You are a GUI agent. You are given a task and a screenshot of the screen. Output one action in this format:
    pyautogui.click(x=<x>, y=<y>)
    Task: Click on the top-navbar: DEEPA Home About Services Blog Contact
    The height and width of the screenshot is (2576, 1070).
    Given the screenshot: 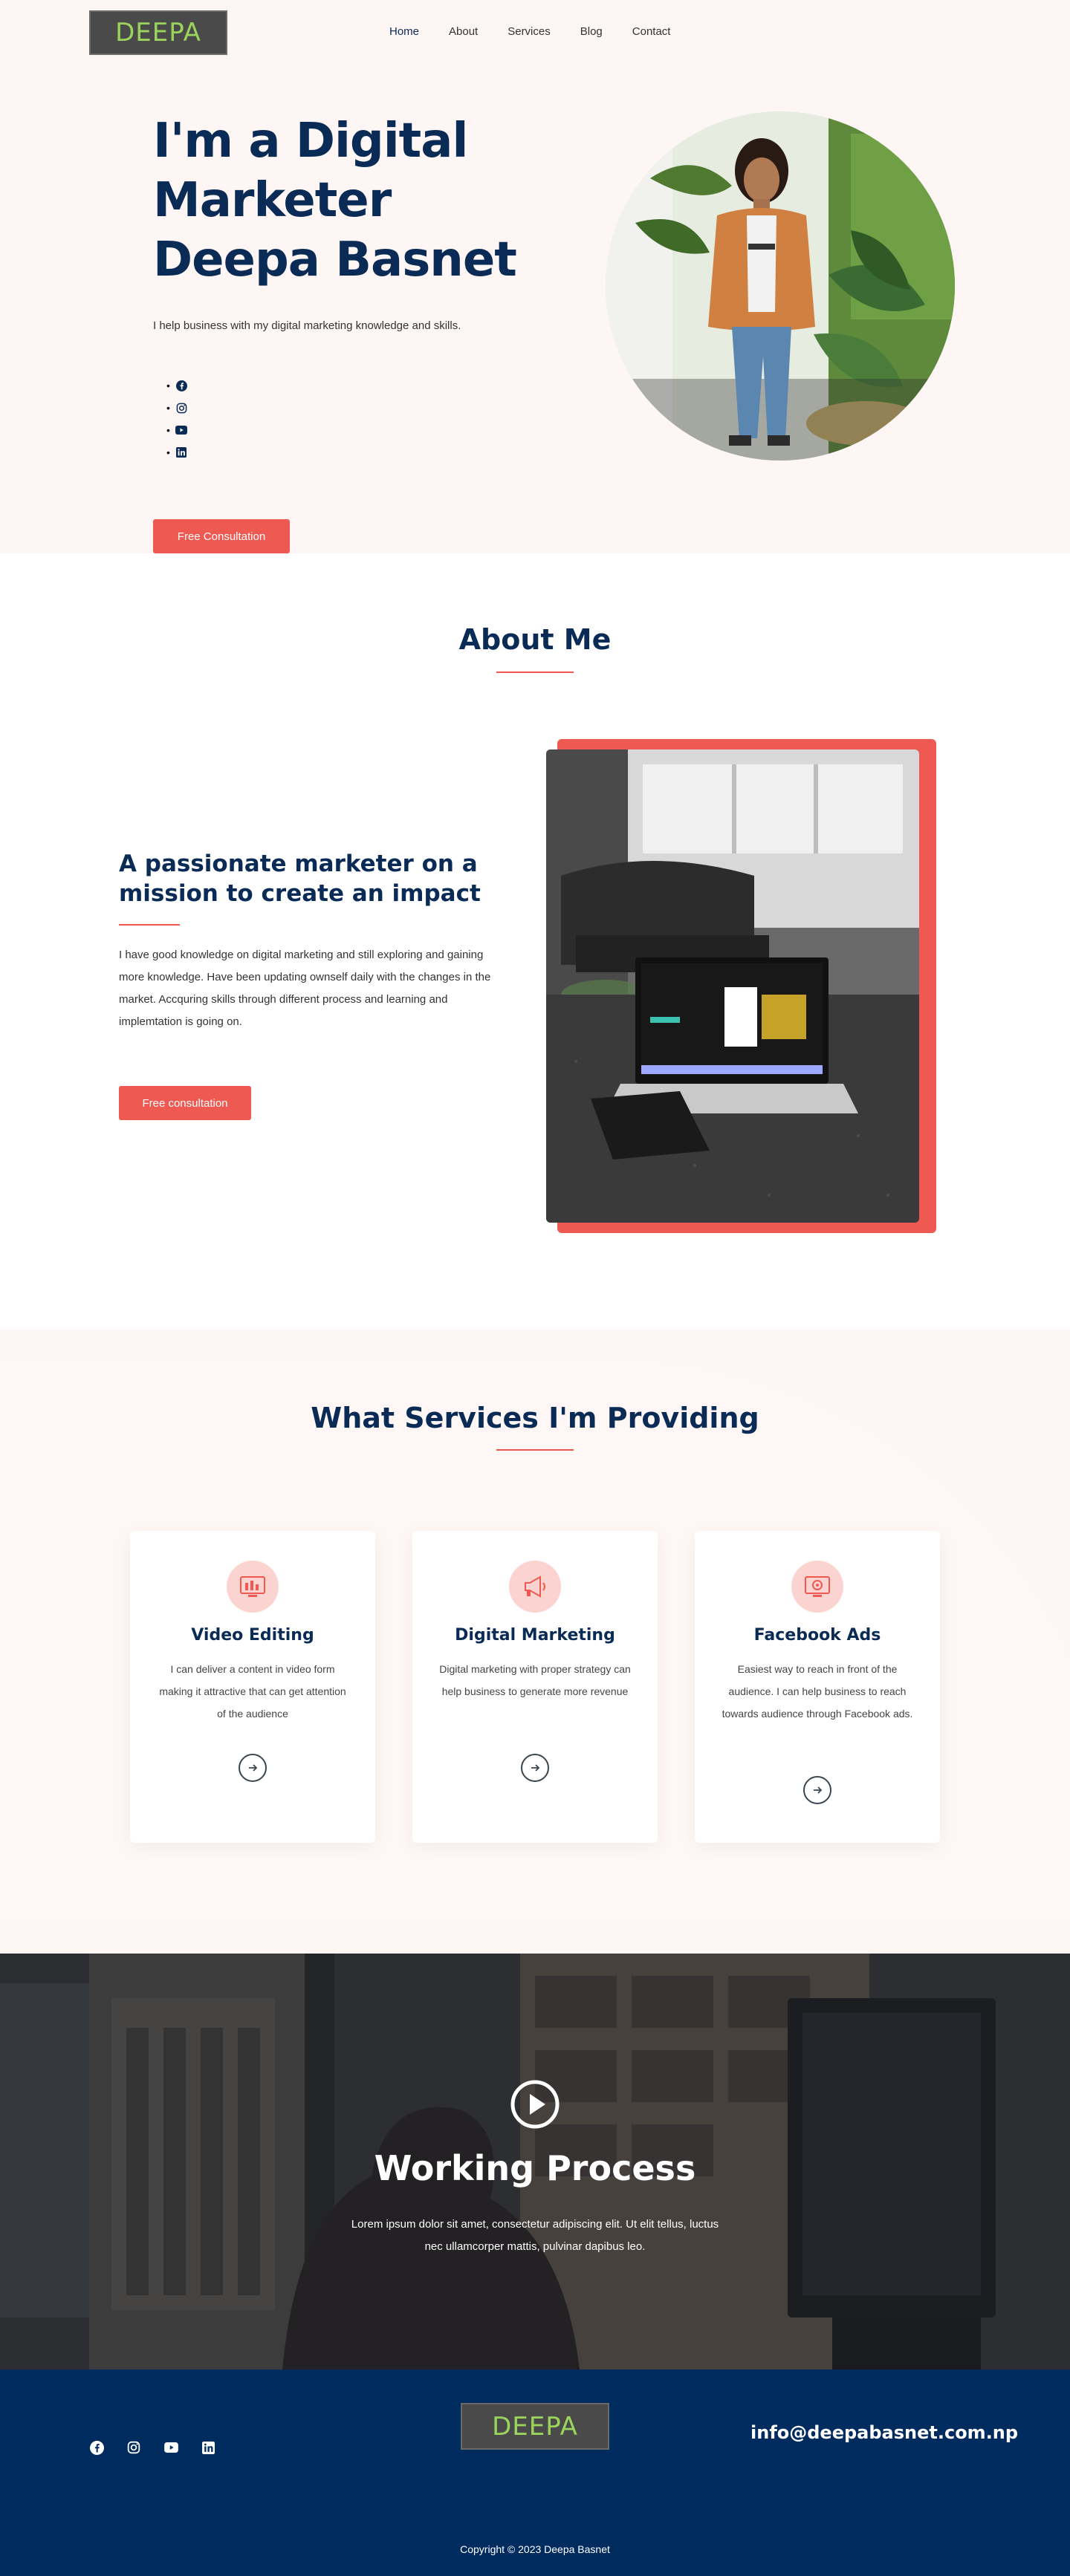 What is the action you would take?
    pyautogui.click(x=535, y=33)
    